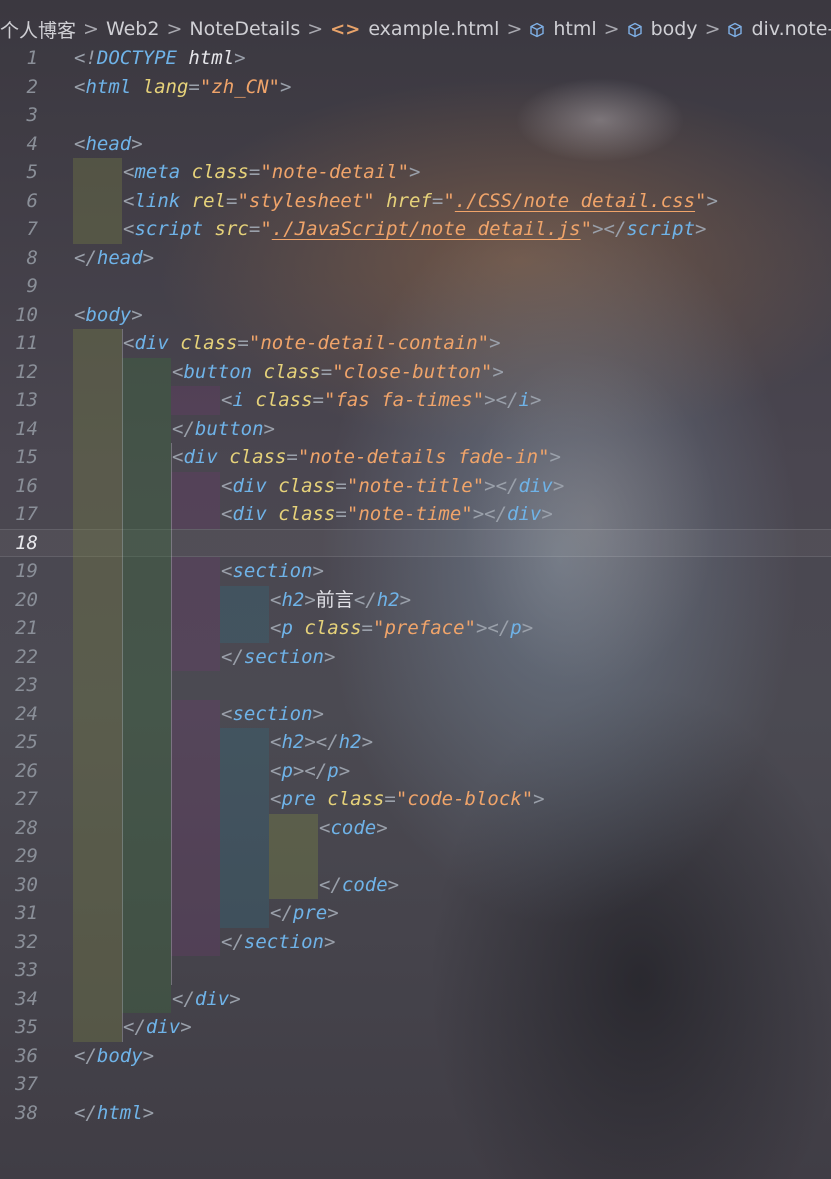 The width and height of the screenshot is (831, 1179). What do you see at coordinates (272, 571) in the screenshot?
I see `code-token: section` at bounding box center [272, 571].